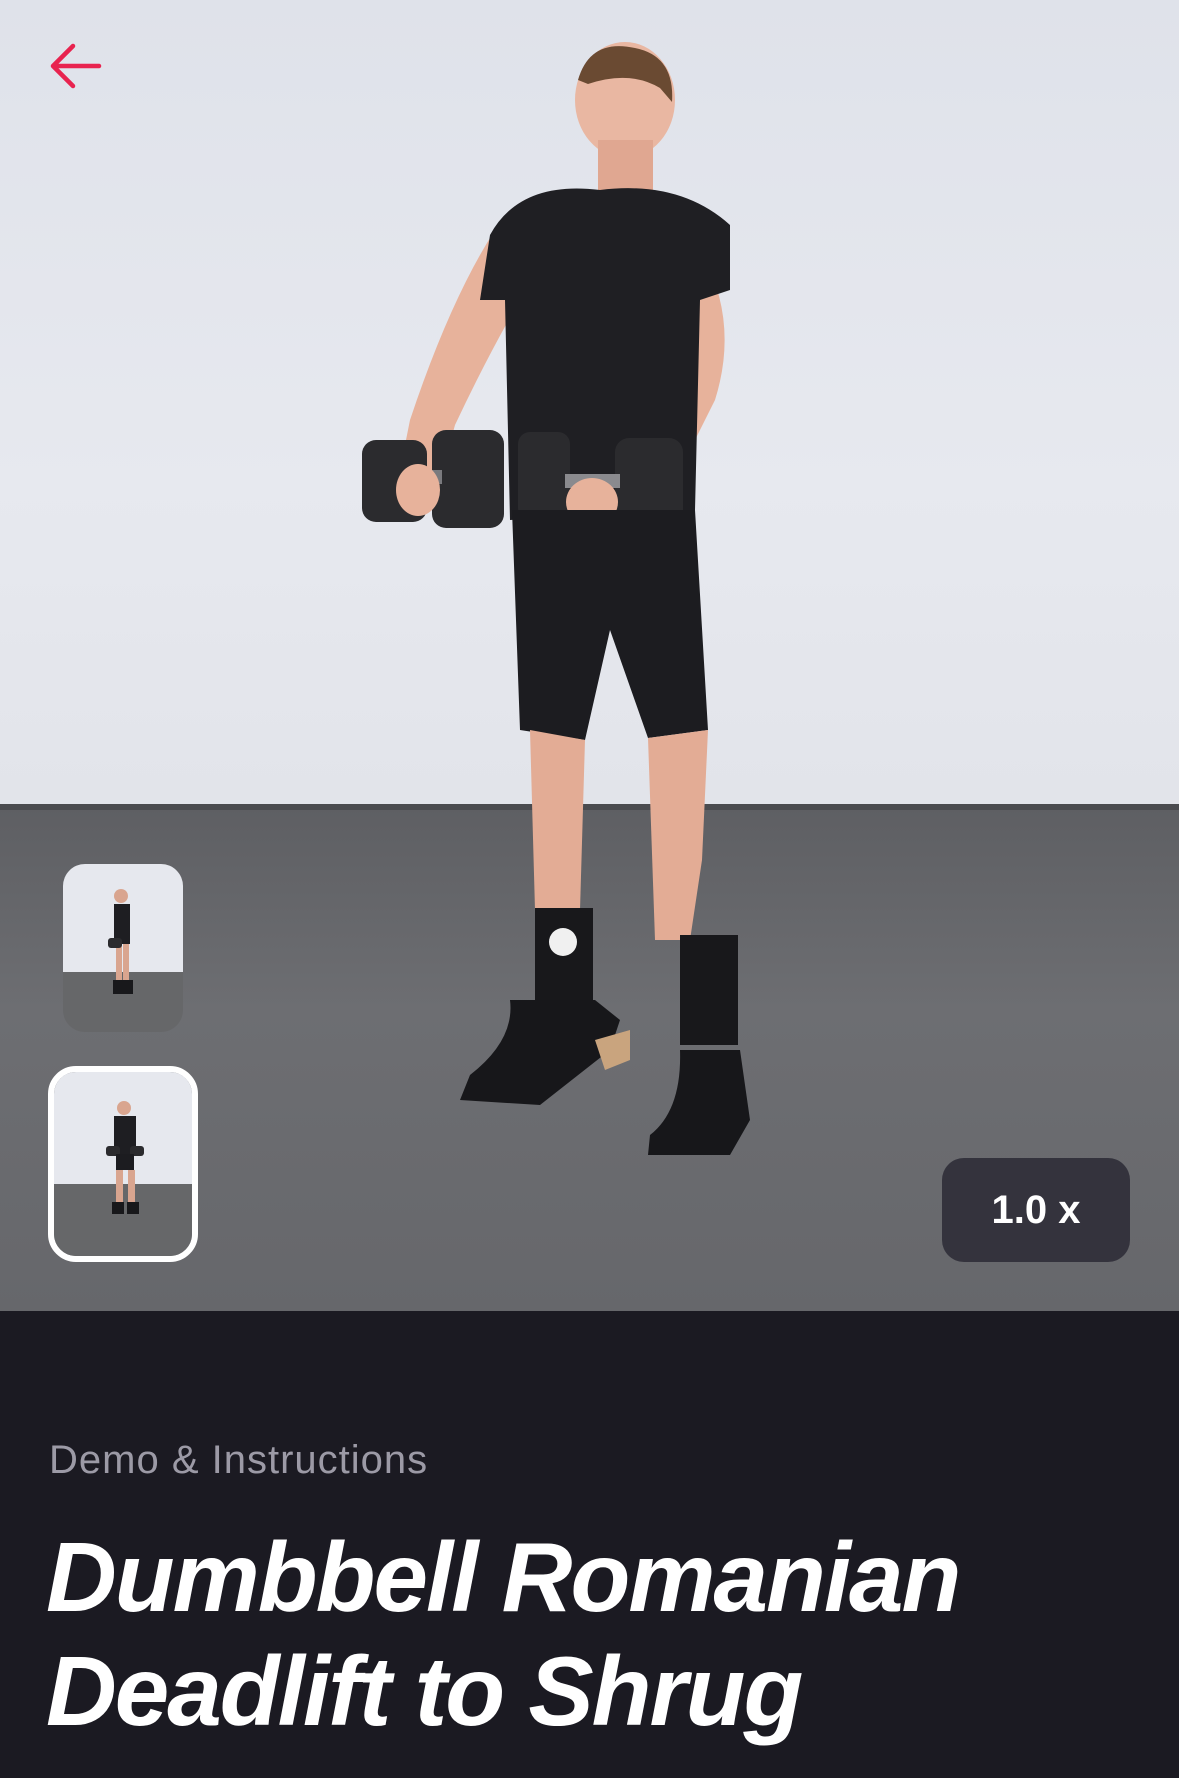 The image size is (1179, 1778). Describe the element at coordinates (1036, 1210) in the screenshot. I see `playback-speed-button: 1.0 x` at that location.